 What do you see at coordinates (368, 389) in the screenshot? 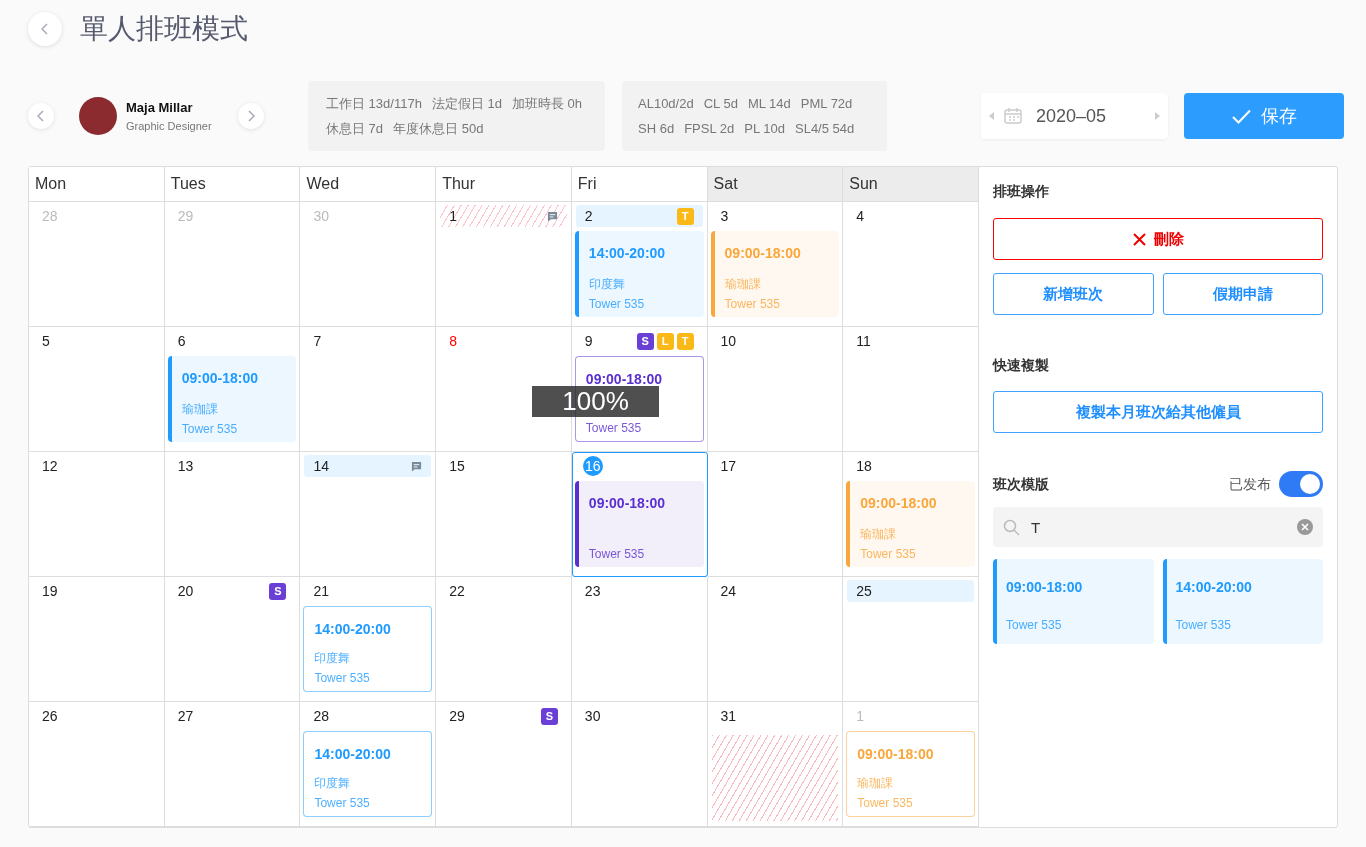
I see `day-cell: 7` at bounding box center [368, 389].